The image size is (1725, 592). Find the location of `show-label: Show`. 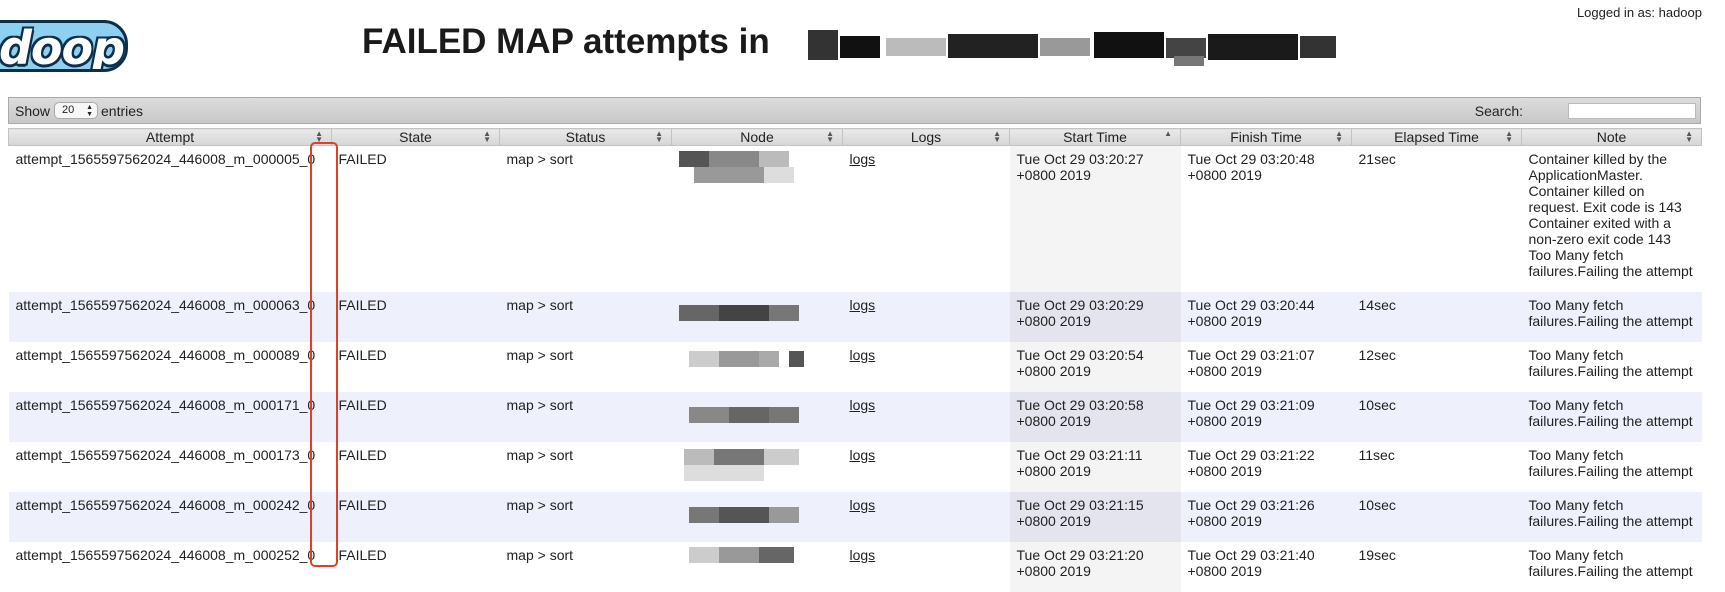

show-label: Show is located at coordinates (33, 111).